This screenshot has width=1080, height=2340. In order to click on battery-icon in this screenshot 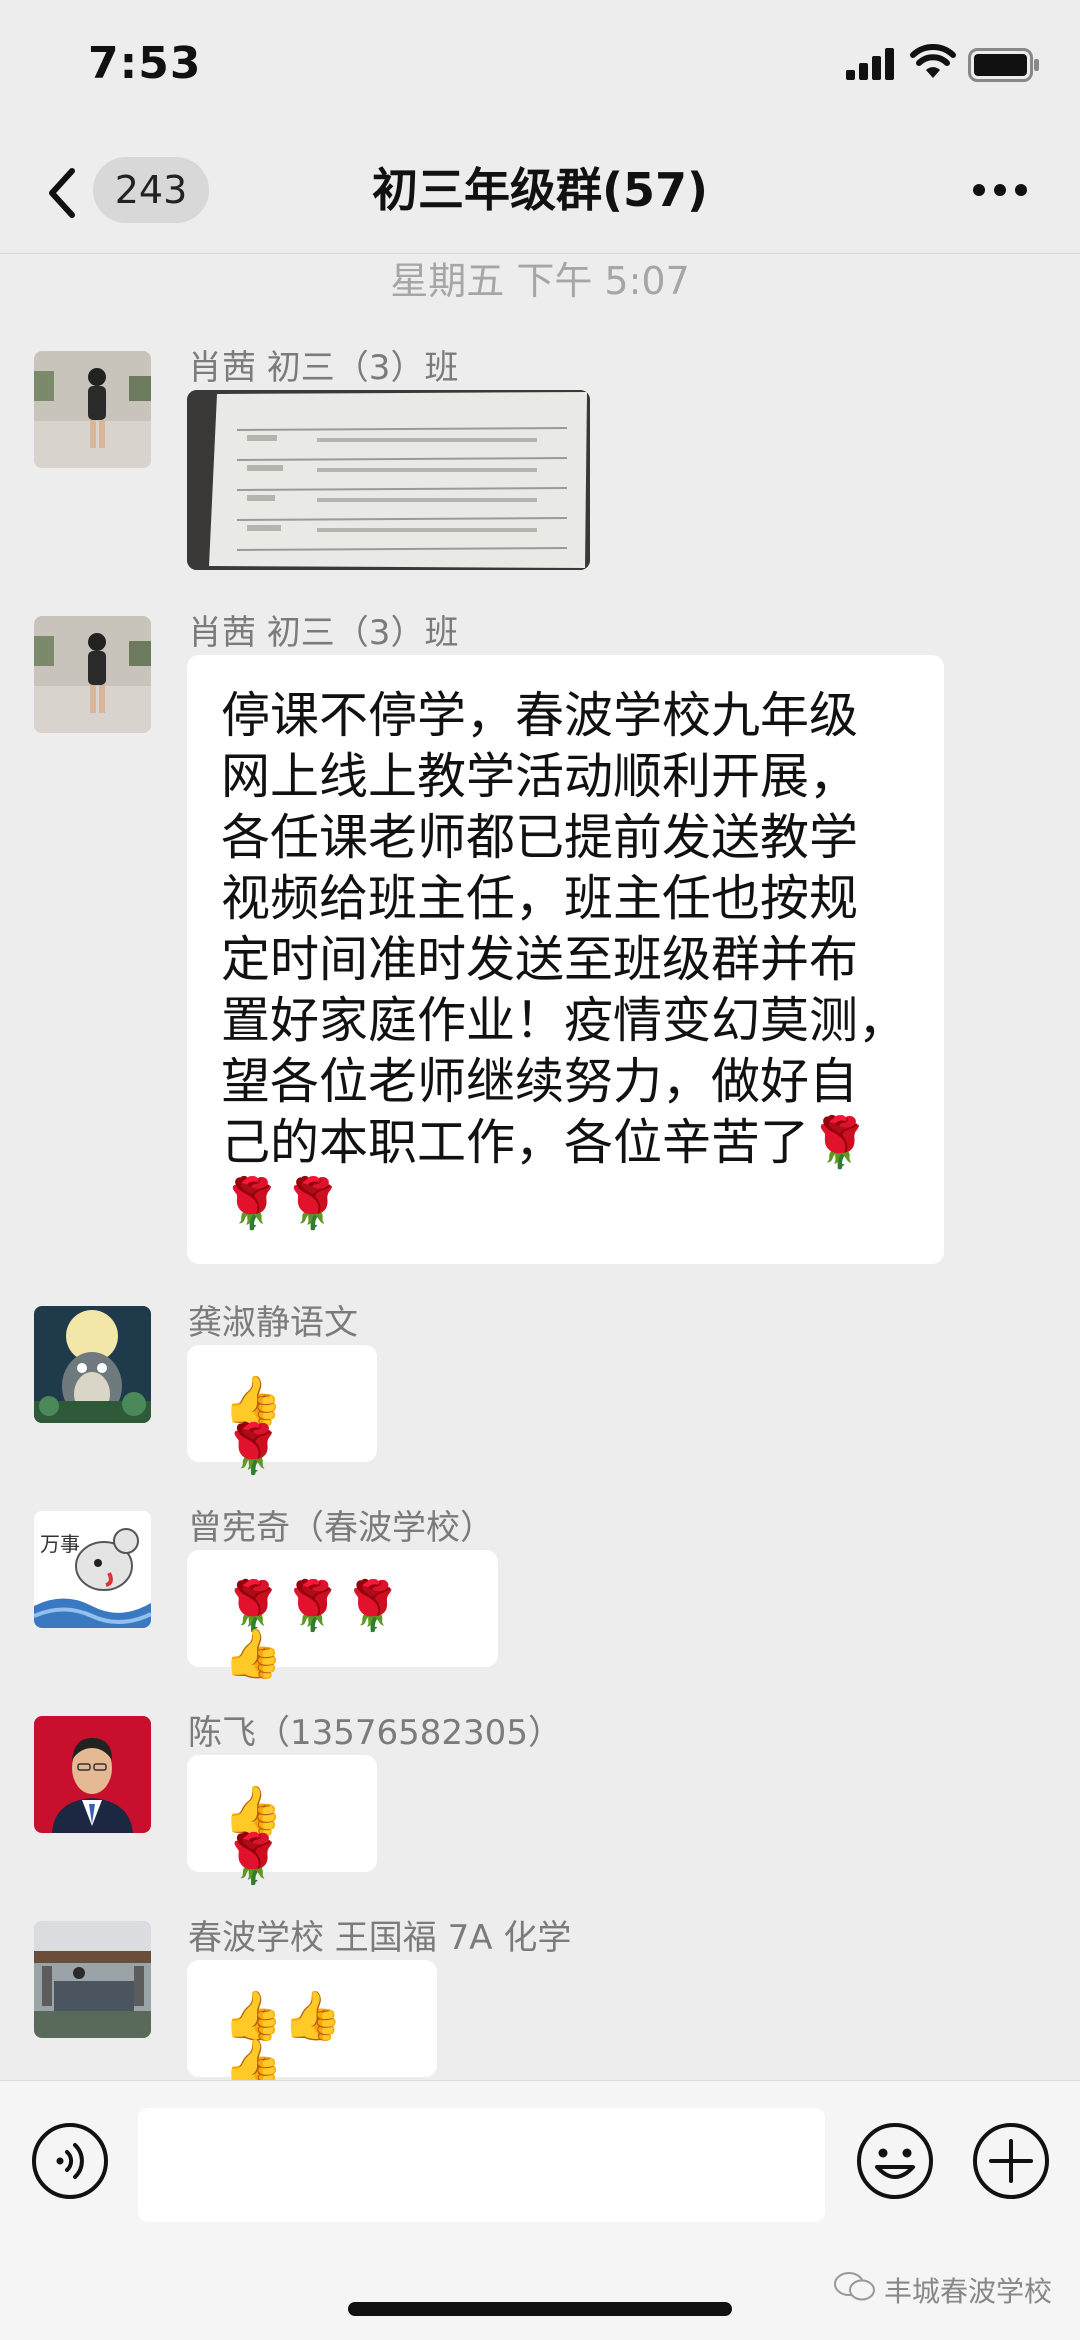, I will do `click(1003, 65)`.